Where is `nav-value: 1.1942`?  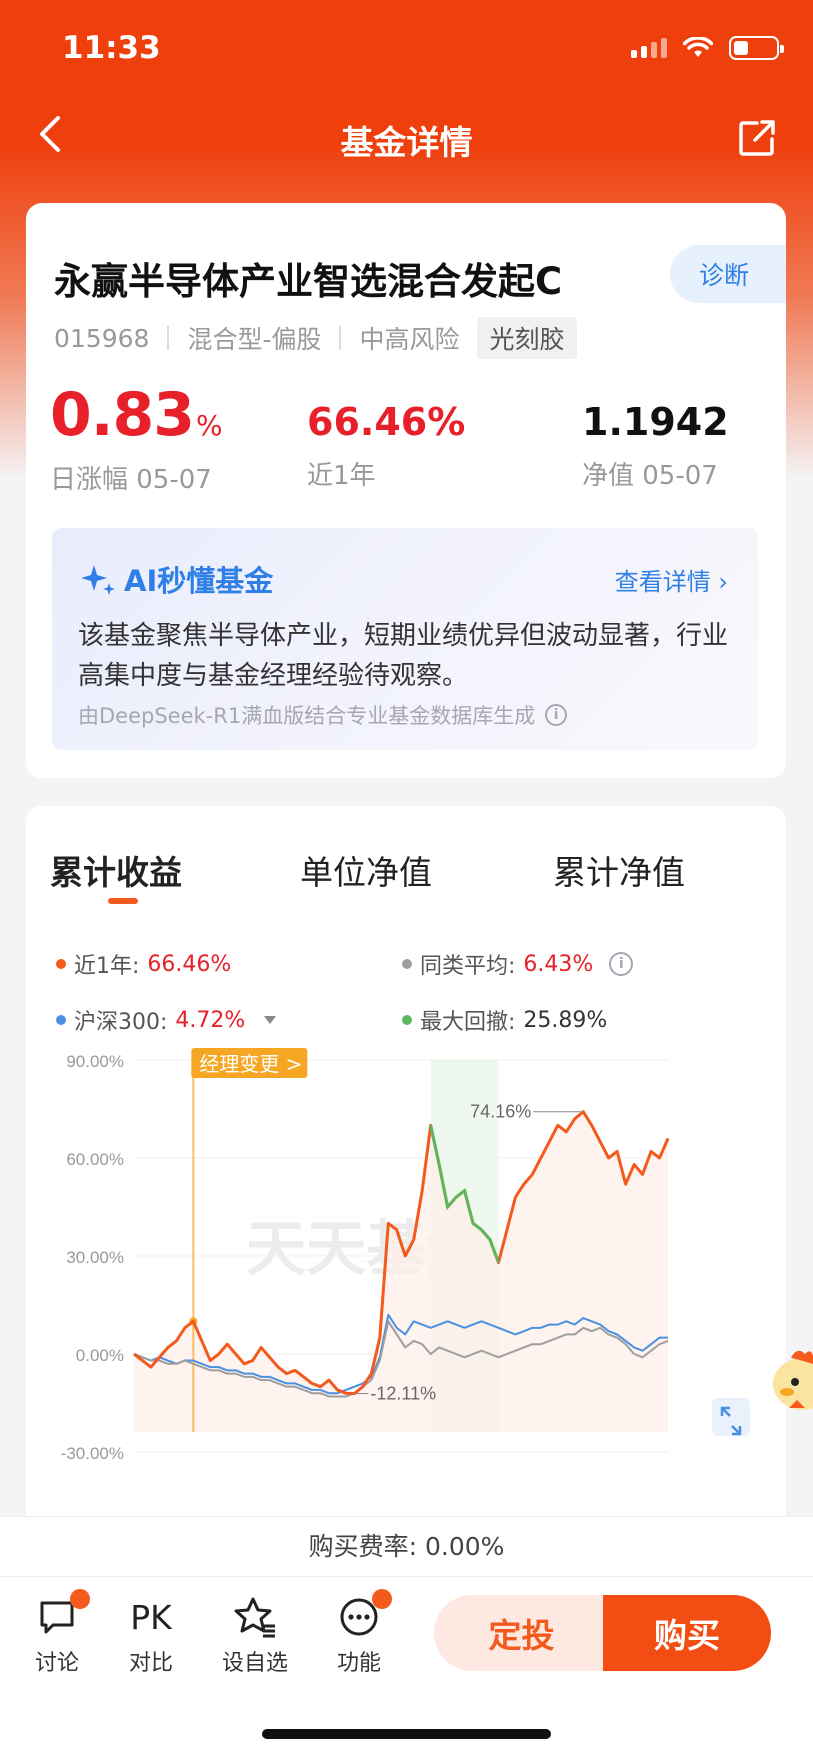
nav-value: 1.1942 is located at coordinates (655, 422).